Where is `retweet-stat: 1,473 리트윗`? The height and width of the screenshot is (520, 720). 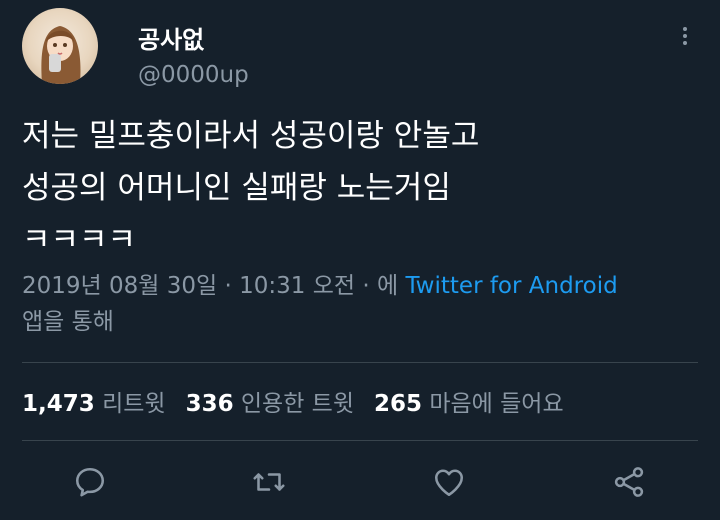 retweet-stat: 1,473 리트윗 is located at coordinates (94, 404).